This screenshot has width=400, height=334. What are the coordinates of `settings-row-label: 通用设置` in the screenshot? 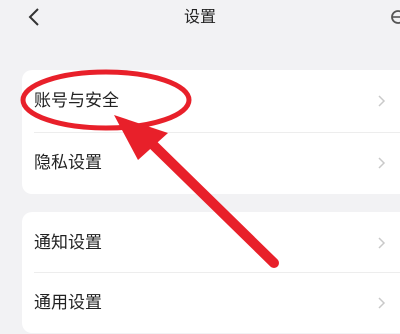 It's located at (68, 303).